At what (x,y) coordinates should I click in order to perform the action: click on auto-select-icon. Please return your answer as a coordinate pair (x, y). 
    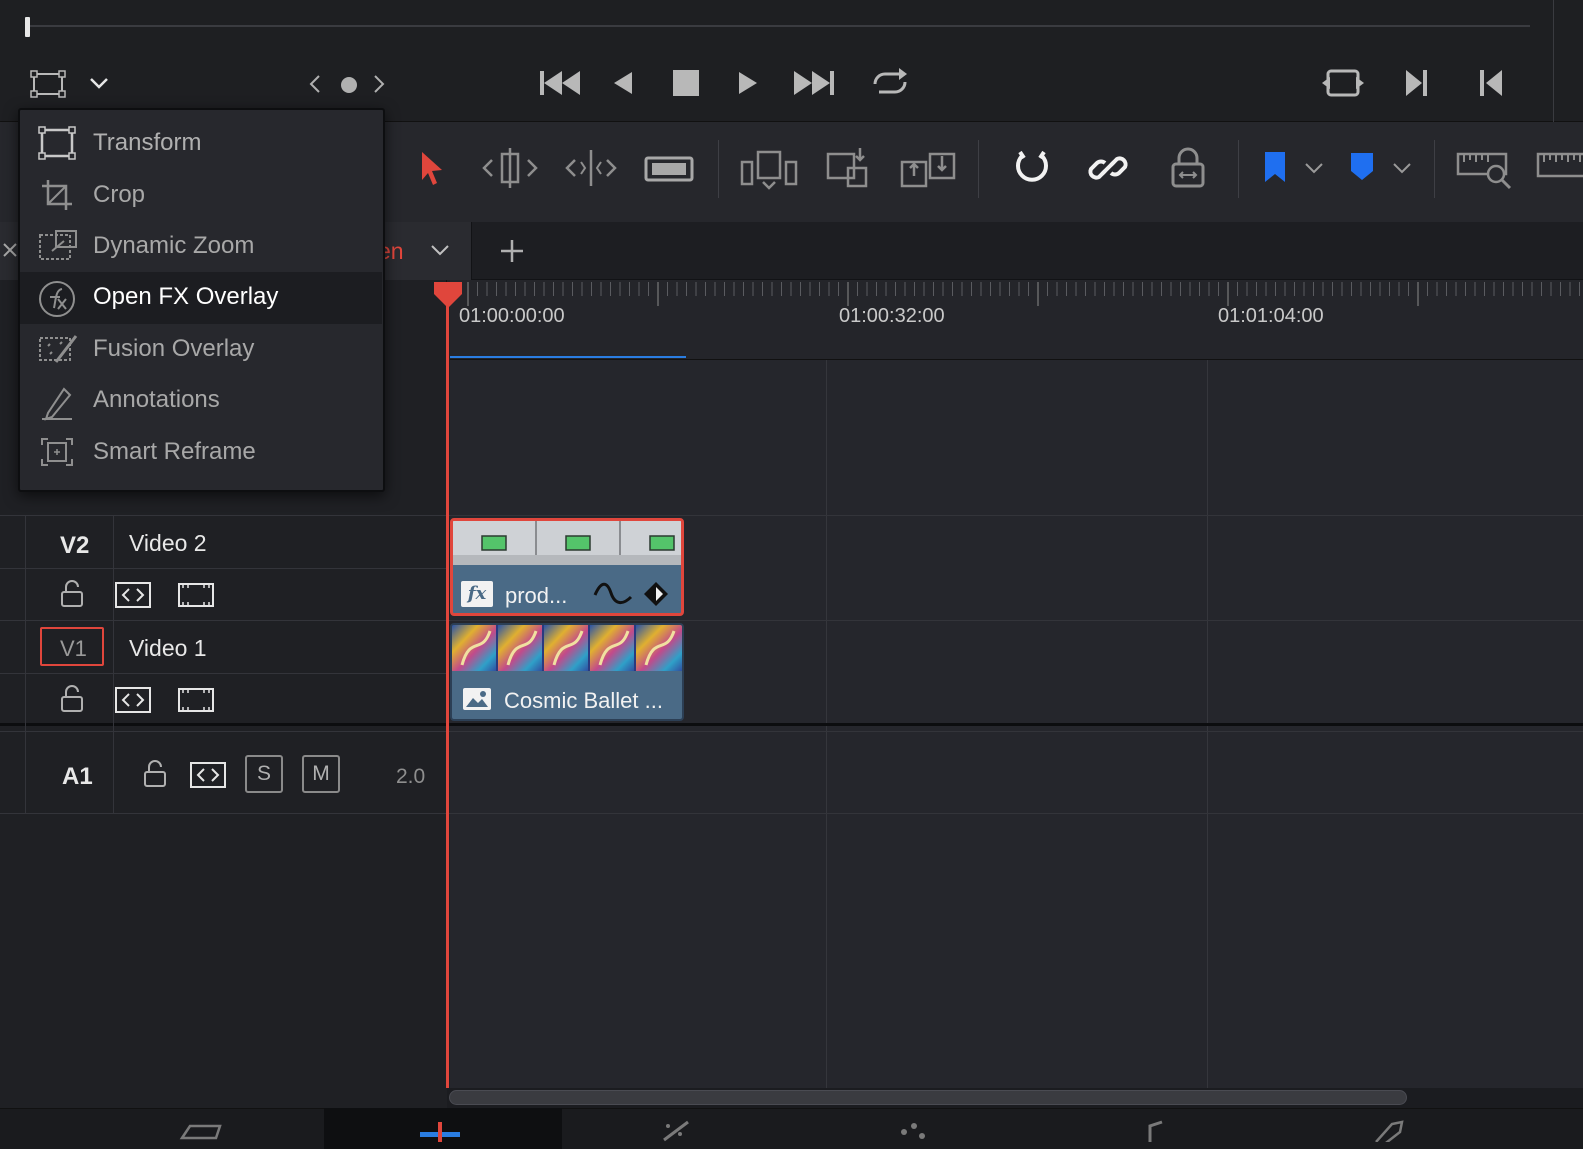
    Looking at the image, I should click on (133, 595).